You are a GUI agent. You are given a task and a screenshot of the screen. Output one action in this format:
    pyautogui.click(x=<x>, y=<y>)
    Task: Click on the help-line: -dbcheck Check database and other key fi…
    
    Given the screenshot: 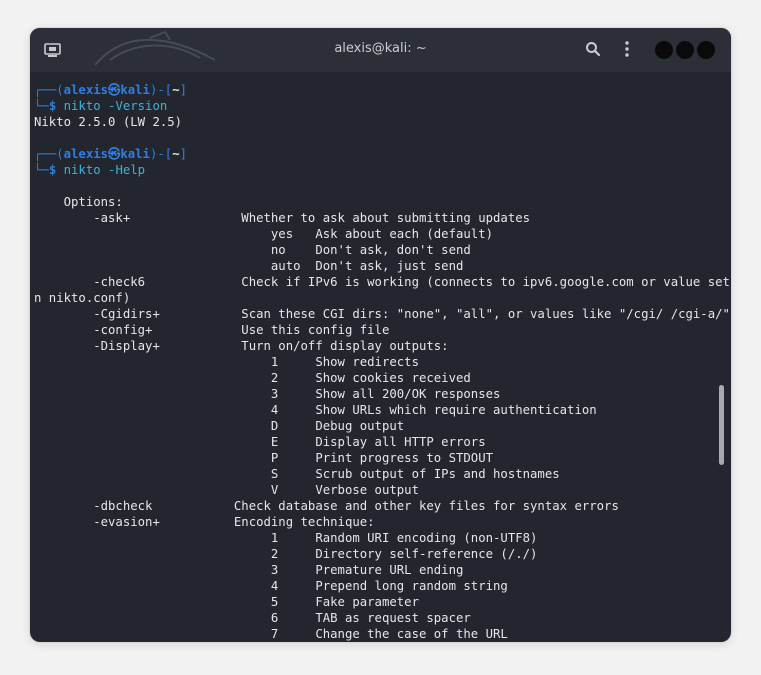 What is the action you would take?
    pyautogui.click(x=326, y=506)
    